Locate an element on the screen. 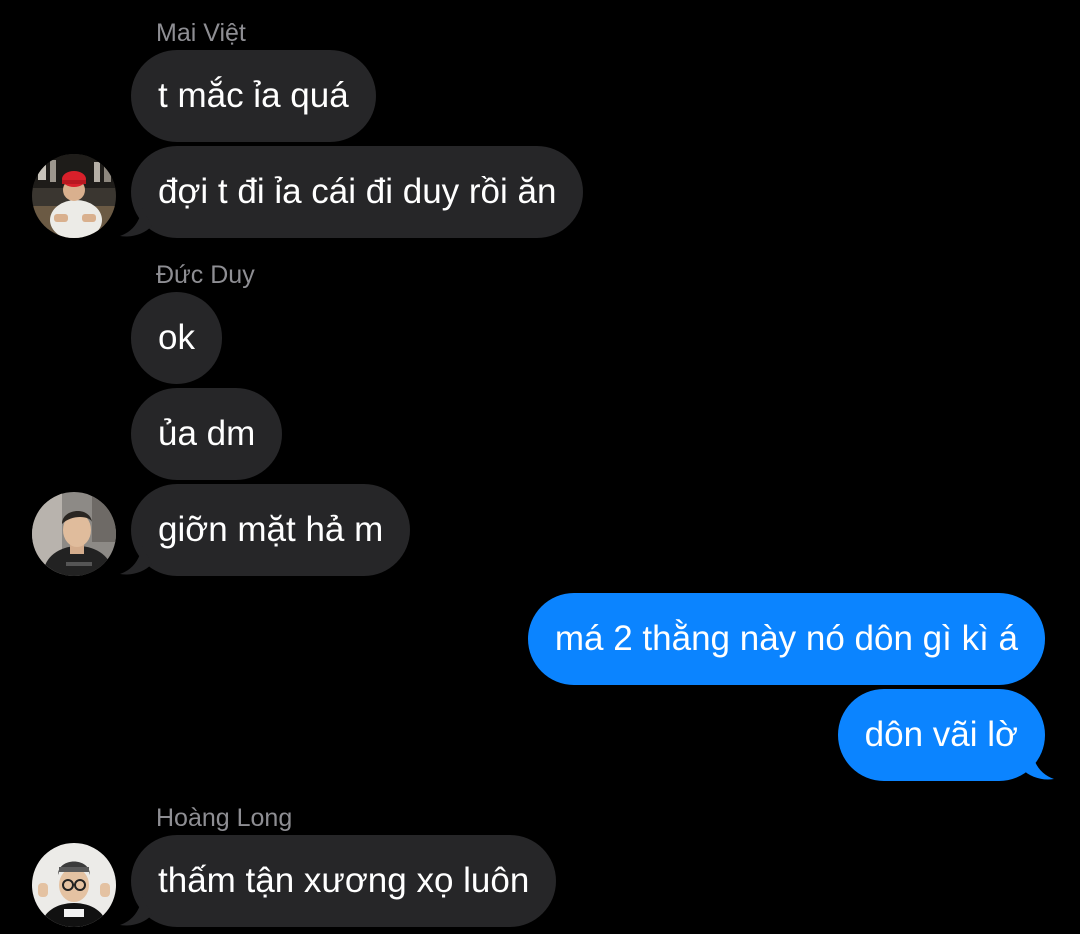 Image resolution: width=1080 pixels, height=934 pixels. message-bubble: ok is located at coordinates (176, 338).